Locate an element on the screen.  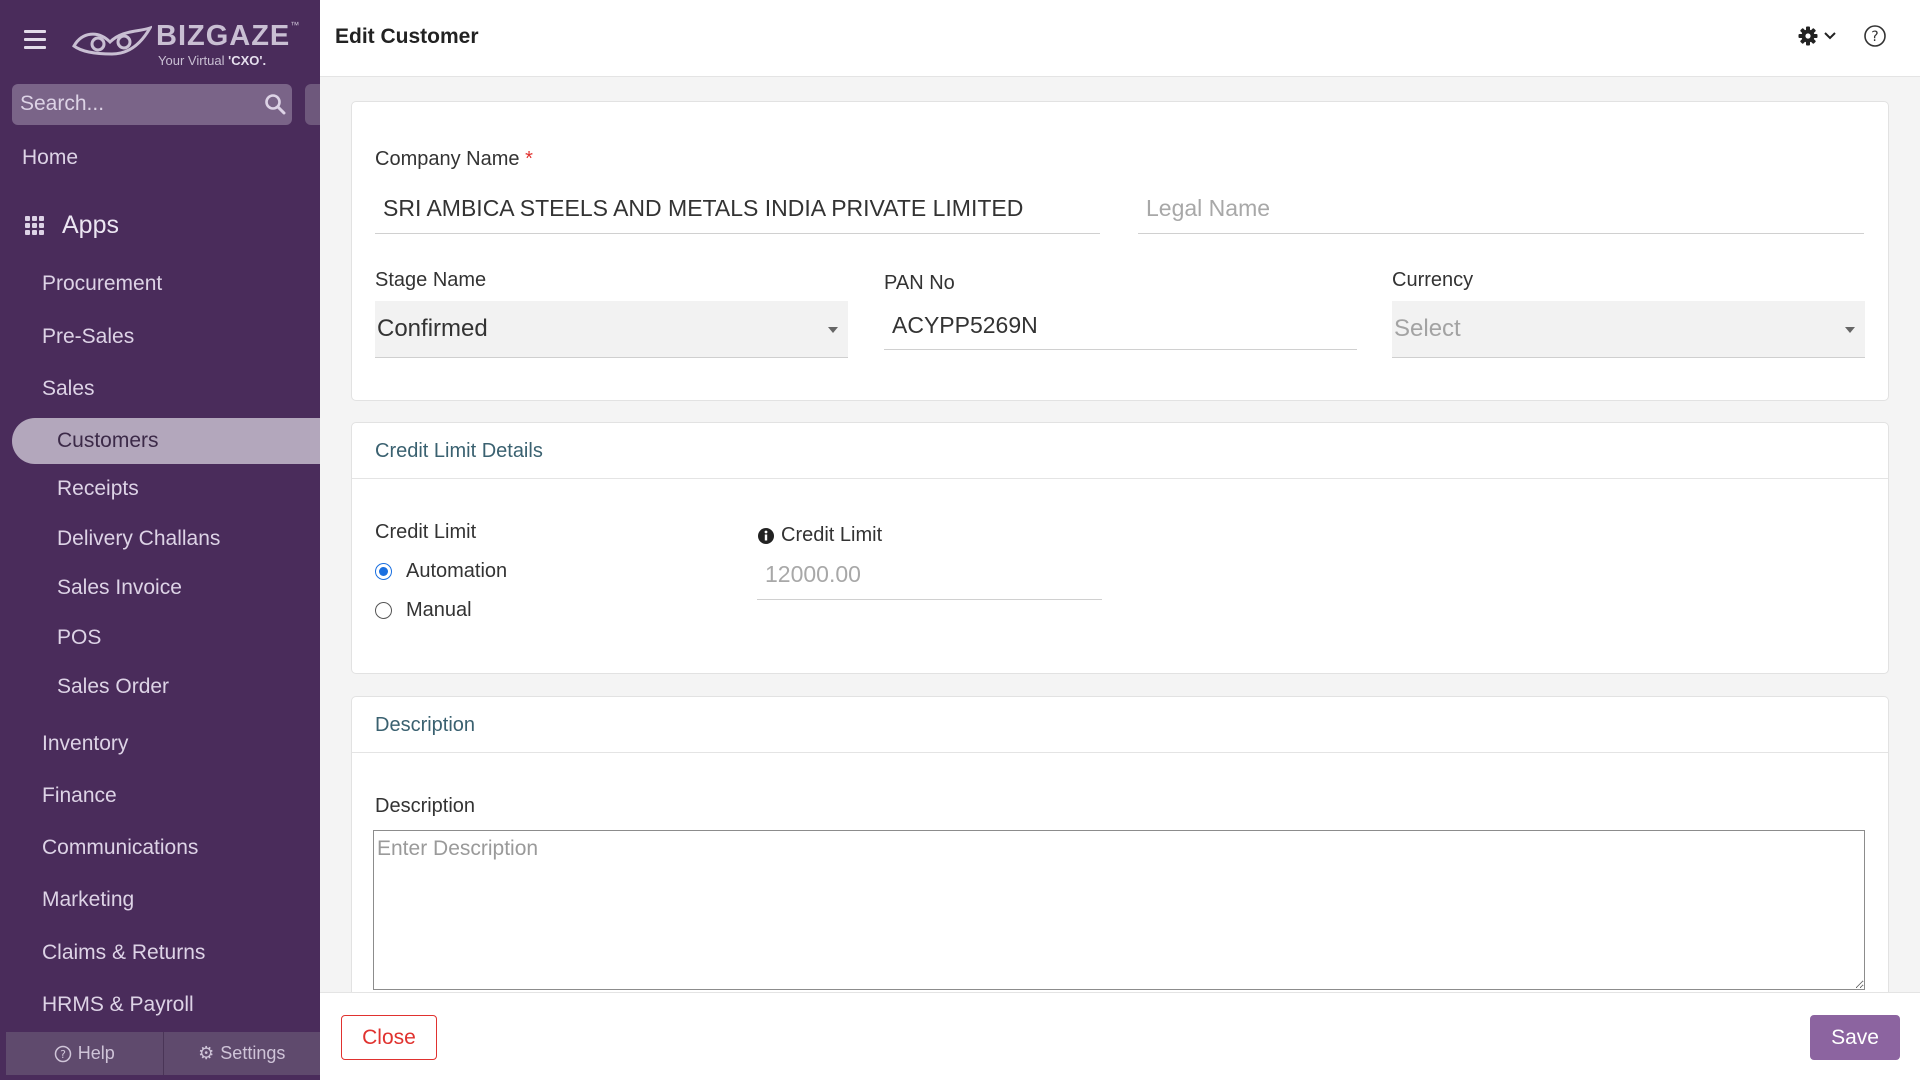
section-title: Credit Limit Details is located at coordinates (459, 451).